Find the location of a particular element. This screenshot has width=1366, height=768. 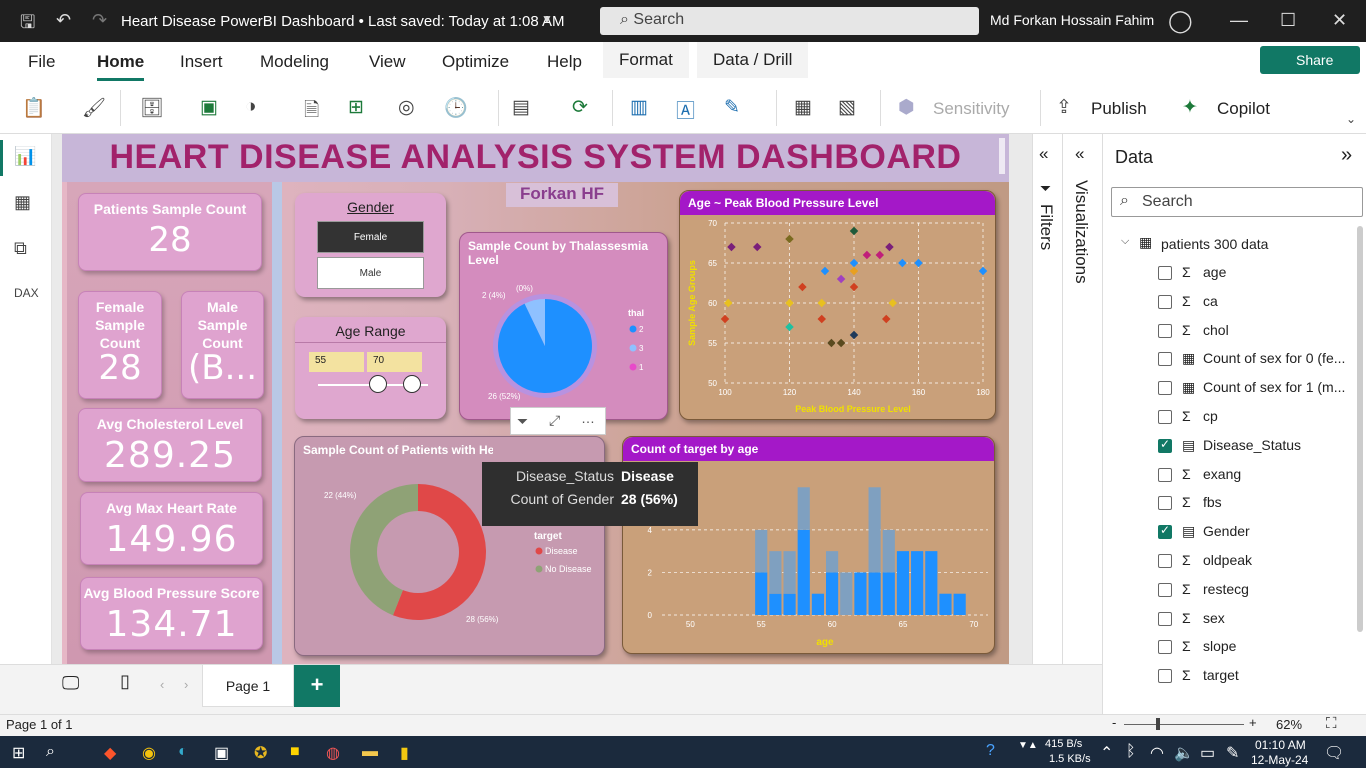

table-name: patients 300 data is located at coordinates (1214, 244).